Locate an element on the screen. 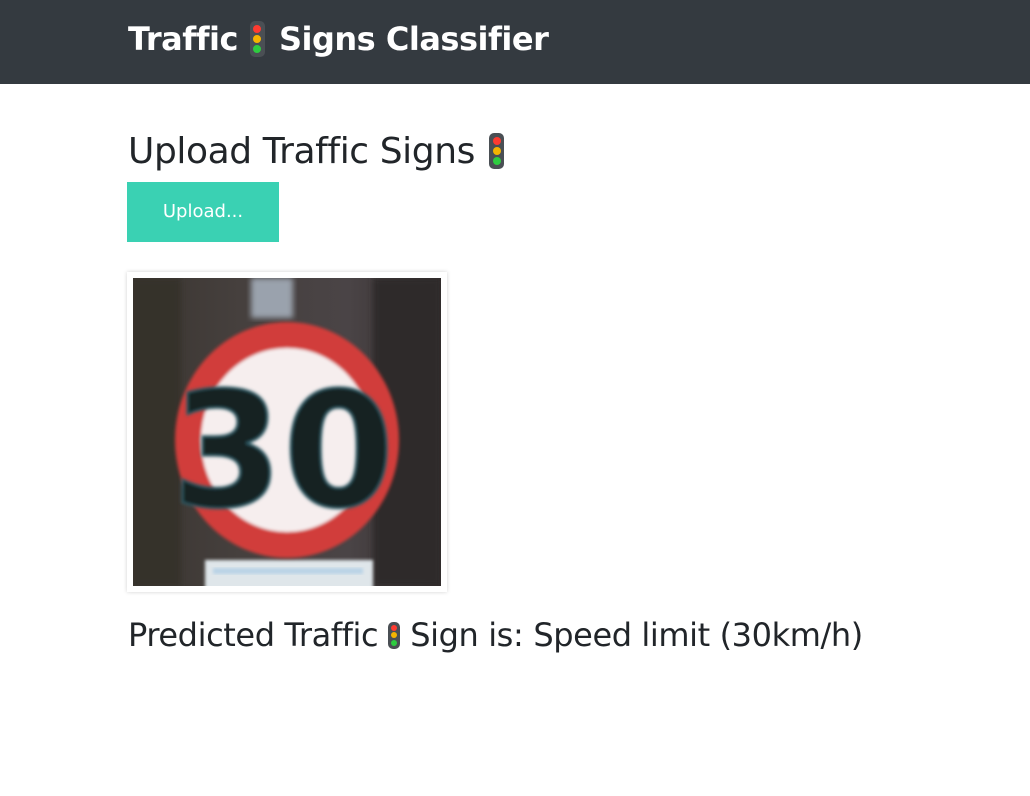 This screenshot has width=1030, height=796. brand-title-part2: Signs Classifier is located at coordinates (413, 39).